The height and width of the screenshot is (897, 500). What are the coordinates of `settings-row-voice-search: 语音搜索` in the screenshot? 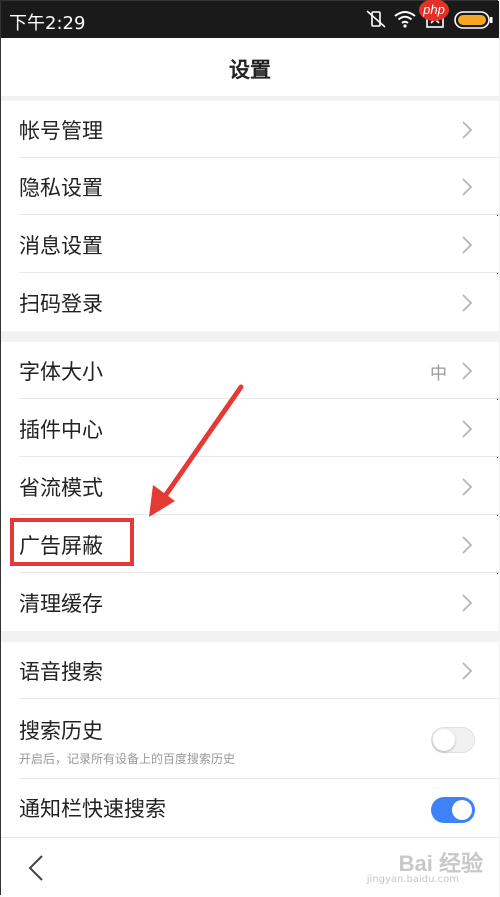 It's located at (250, 670).